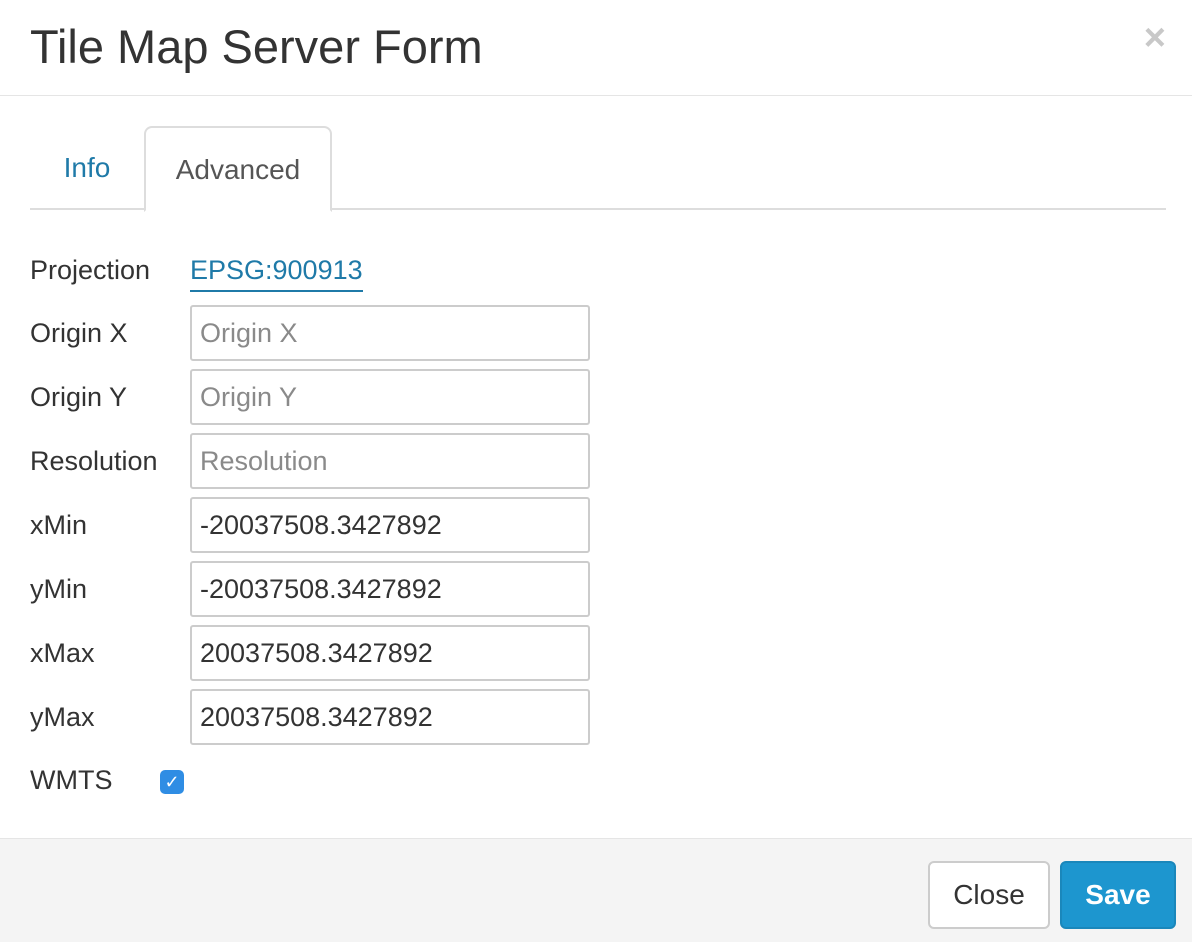 The width and height of the screenshot is (1192, 942). Describe the element at coordinates (390, 589) in the screenshot. I see `ymin-input` at that location.